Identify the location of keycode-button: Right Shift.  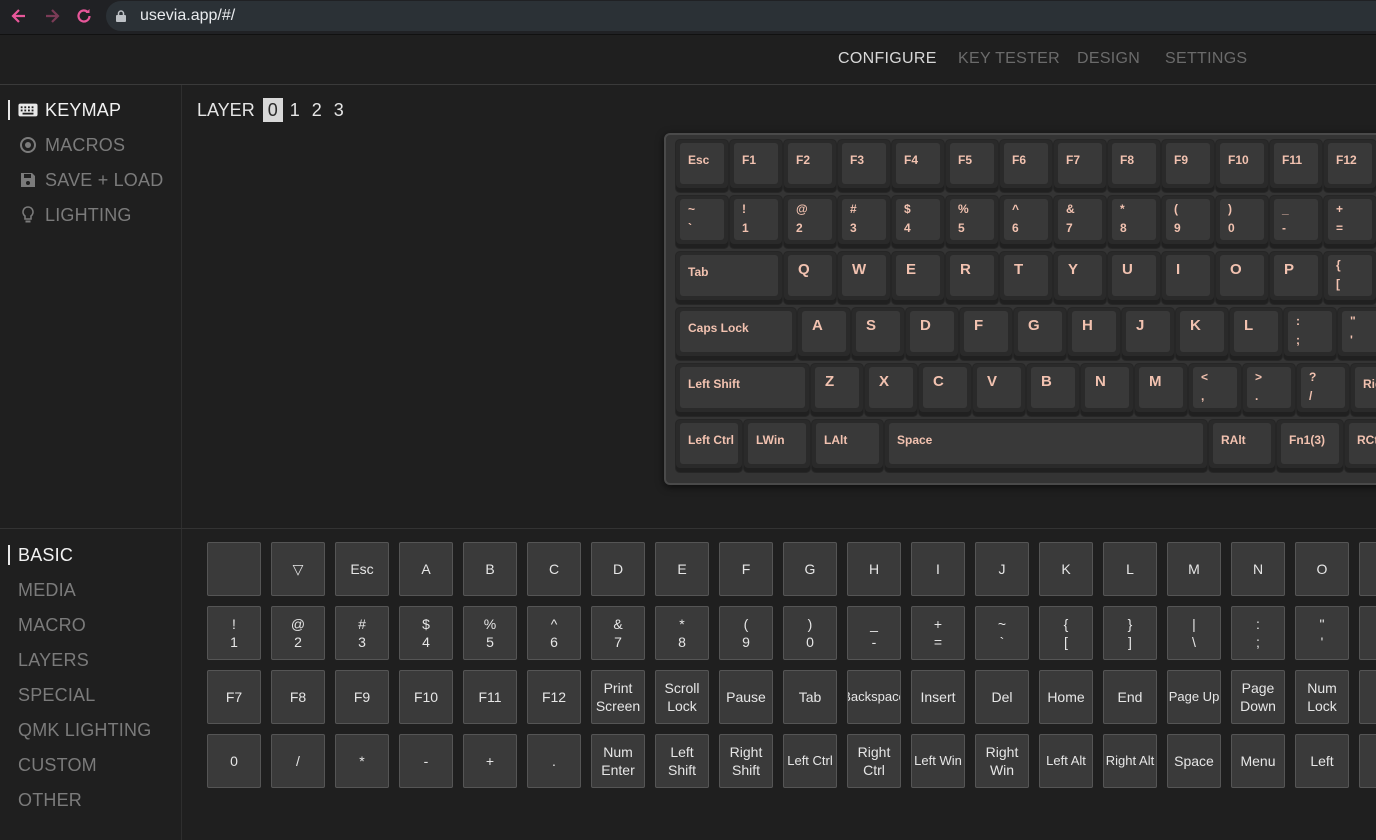
(746, 761).